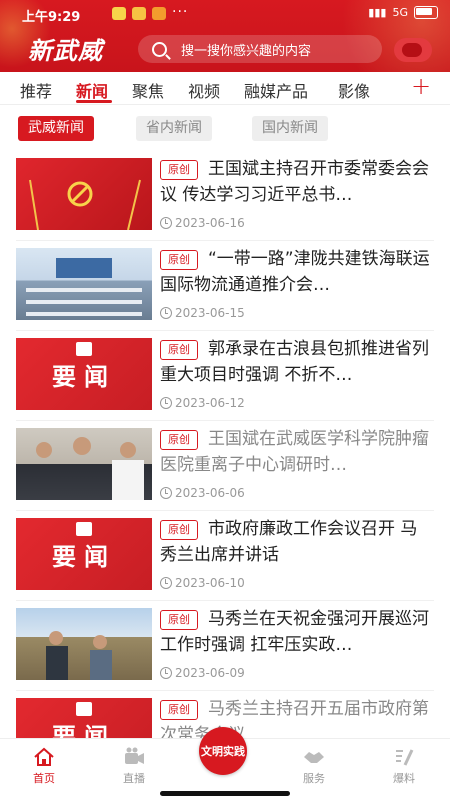 The image size is (450, 801). I want to click on news-date: 2023-06-09, so click(202, 673).